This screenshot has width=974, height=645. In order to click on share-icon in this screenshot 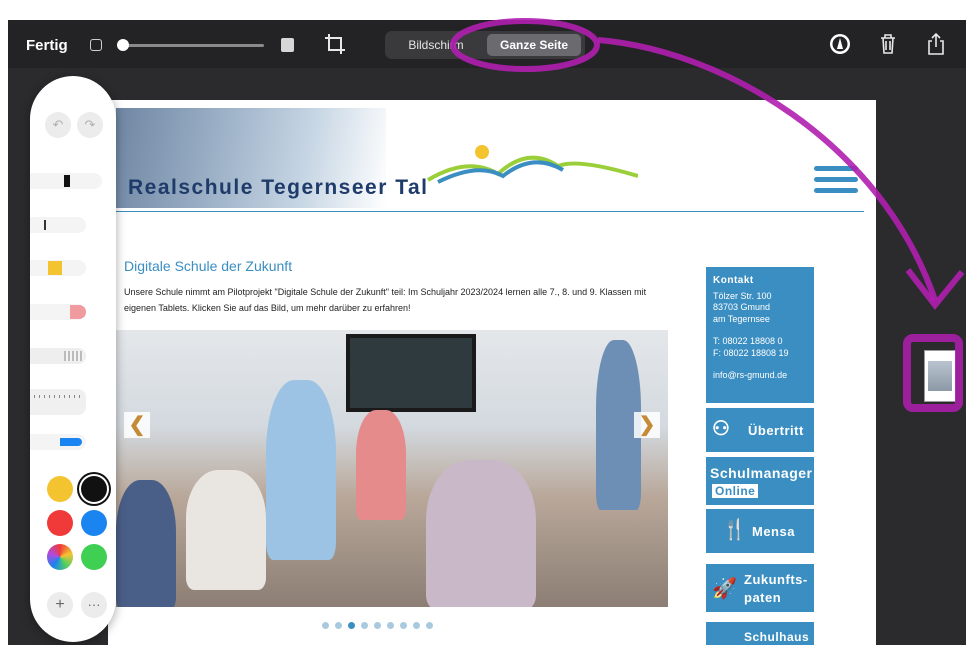, I will do `click(936, 44)`.